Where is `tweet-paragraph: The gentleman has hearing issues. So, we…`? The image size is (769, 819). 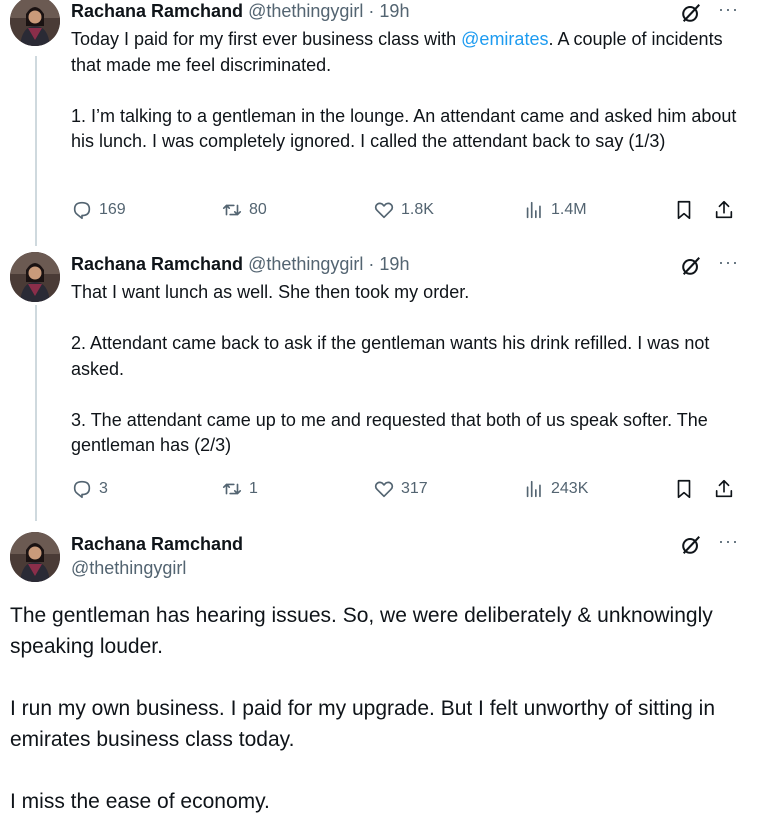 tweet-paragraph: The gentleman has hearing issues. So, we… is located at coordinates (361, 631).